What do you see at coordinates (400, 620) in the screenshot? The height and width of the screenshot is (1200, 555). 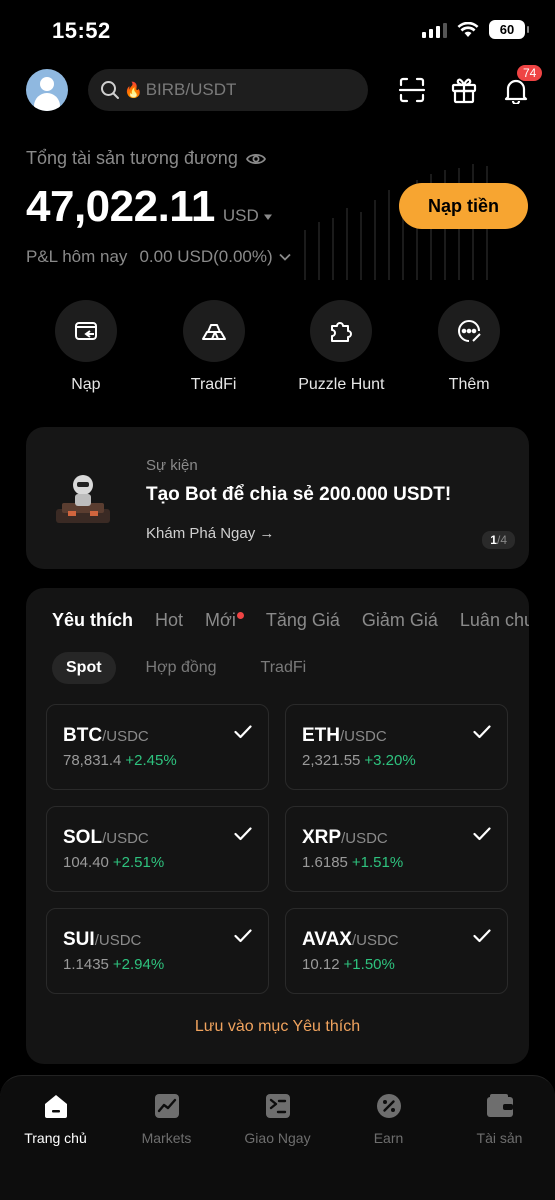 I see `tab-losers: Giảm Giá` at bounding box center [400, 620].